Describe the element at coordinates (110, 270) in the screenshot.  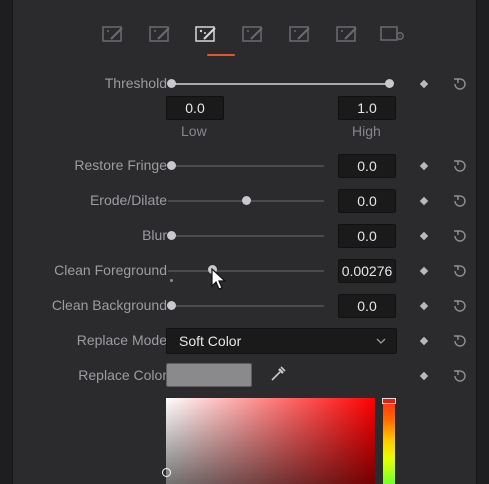
I see `clean-foreground-label: Clean Foreground` at that location.